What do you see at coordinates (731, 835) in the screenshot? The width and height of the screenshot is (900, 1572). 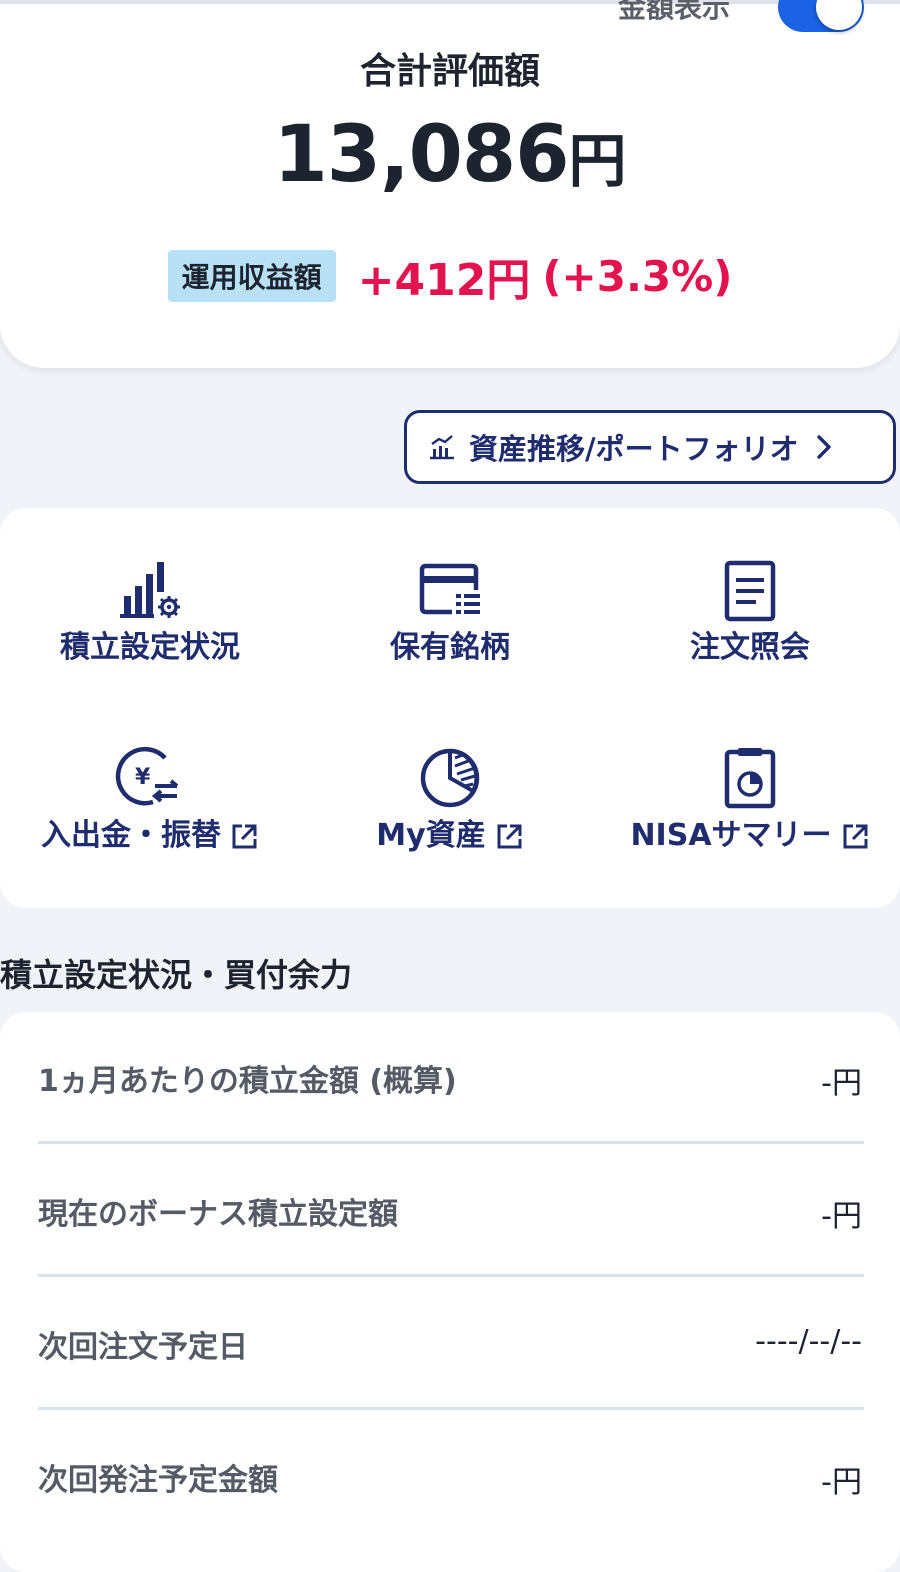 I see `menu-item-label: NISAサマリー` at bounding box center [731, 835].